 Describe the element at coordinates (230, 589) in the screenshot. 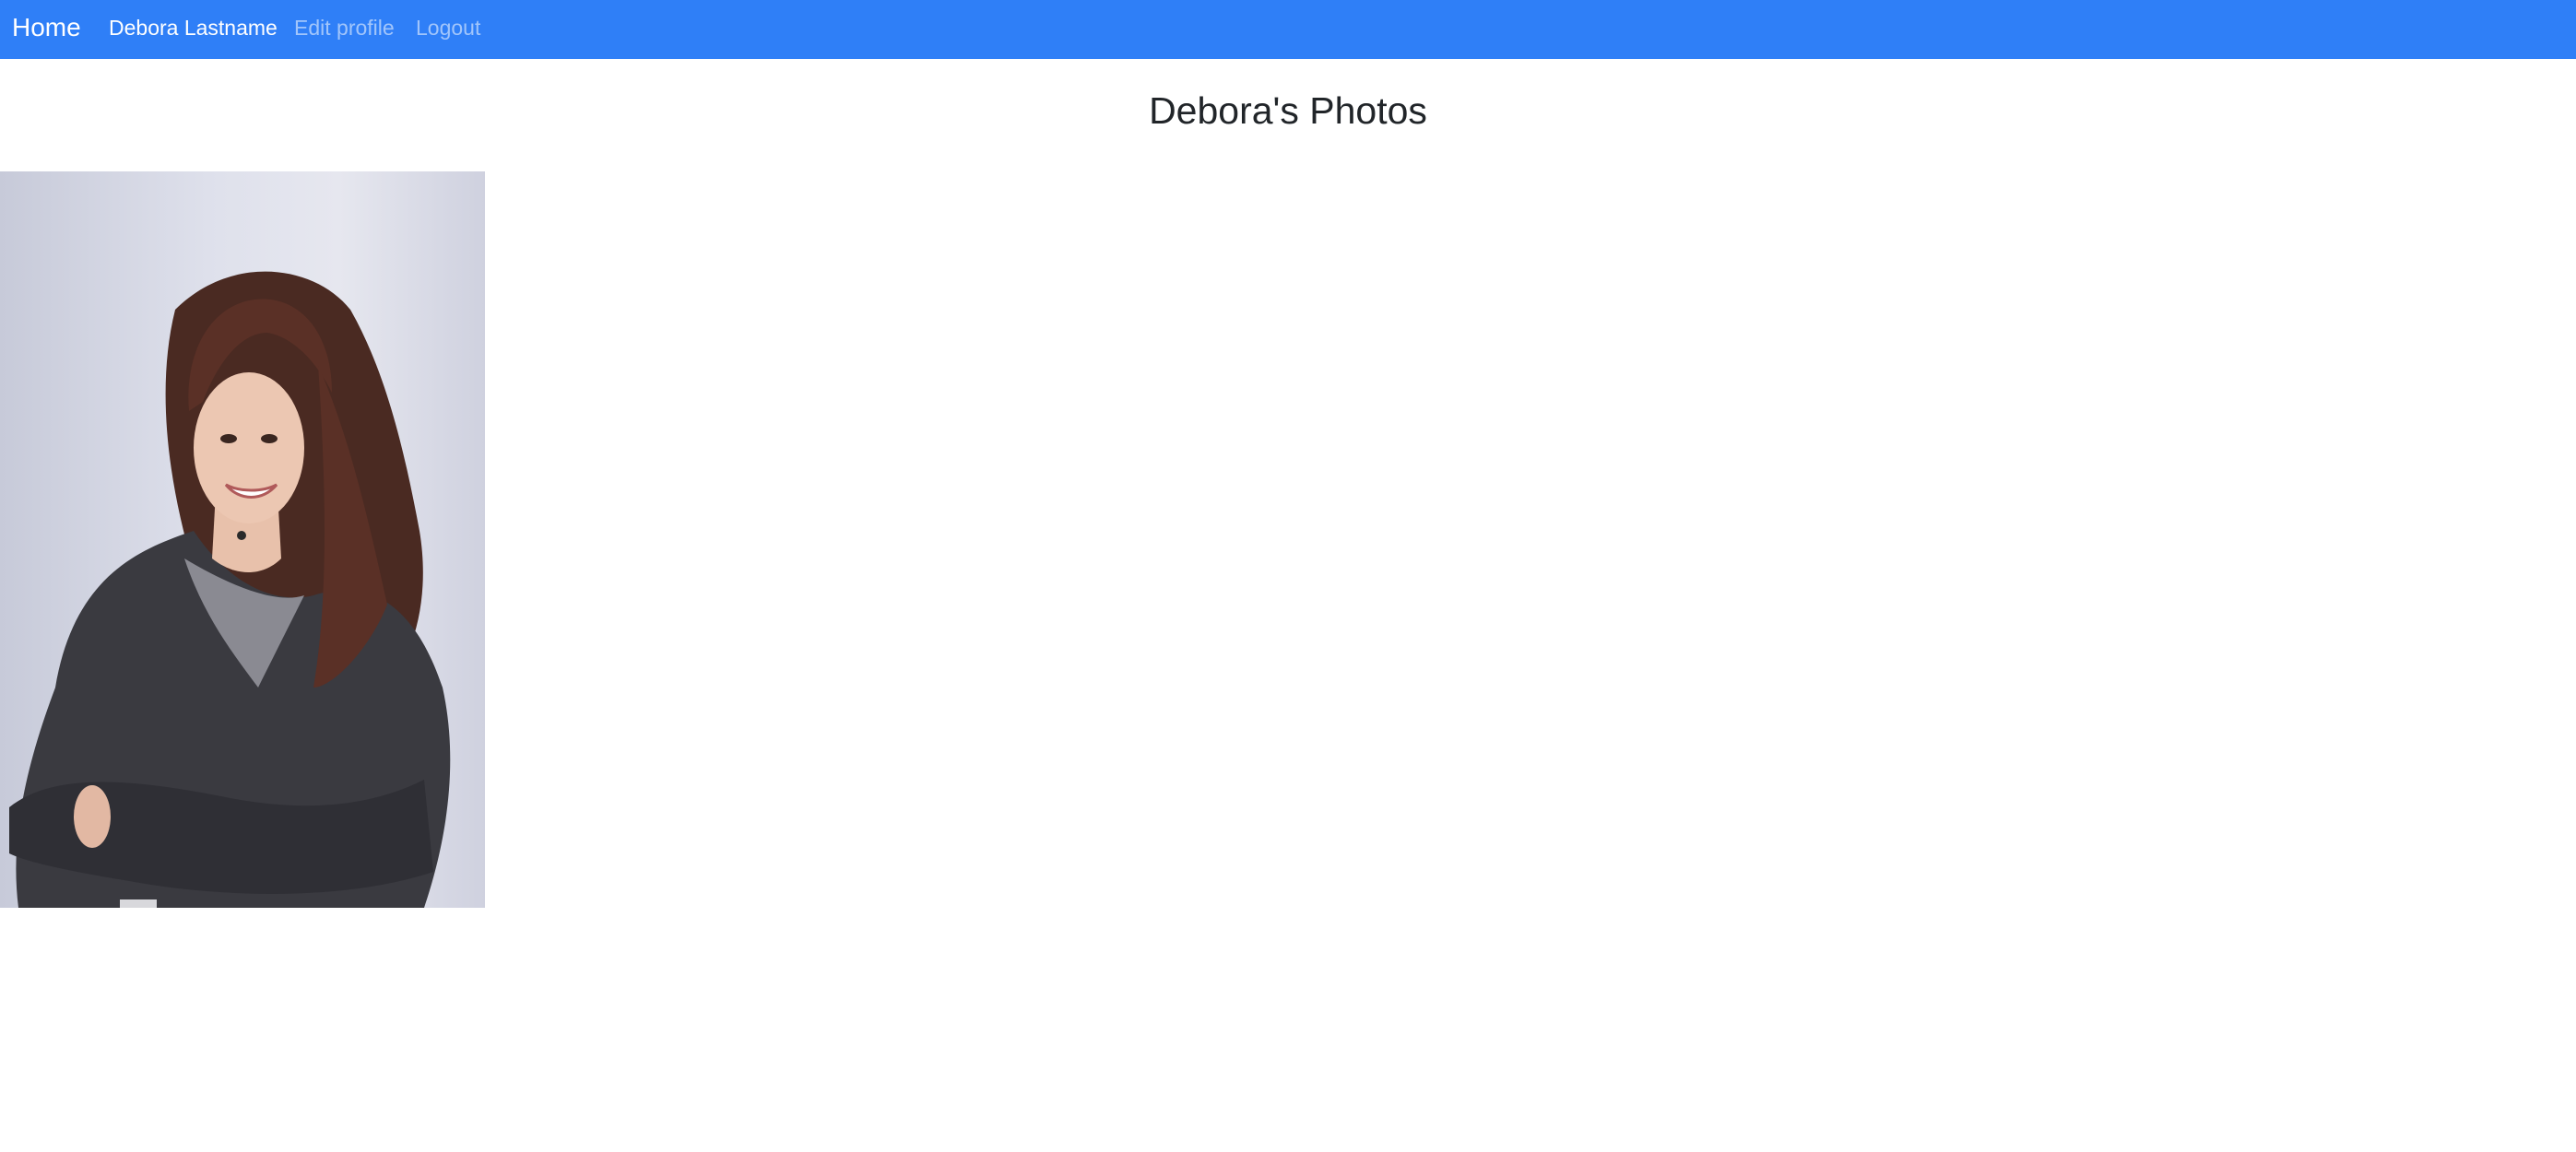

I see `portrait-illustration` at that location.